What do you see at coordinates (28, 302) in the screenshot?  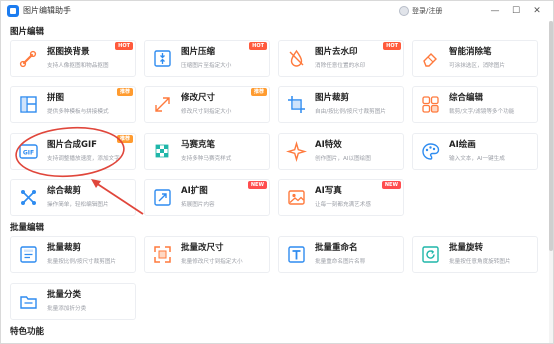 I see `batch-classify-icon` at bounding box center [28, 302].